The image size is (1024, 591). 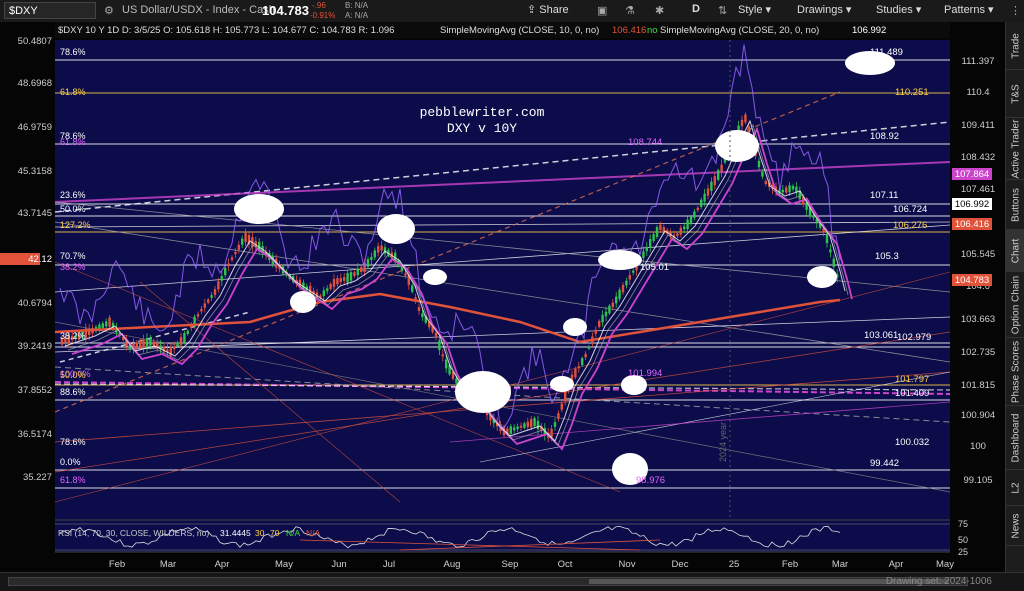 I want to click on level-label: 108.92, so click(x=884, y=136).